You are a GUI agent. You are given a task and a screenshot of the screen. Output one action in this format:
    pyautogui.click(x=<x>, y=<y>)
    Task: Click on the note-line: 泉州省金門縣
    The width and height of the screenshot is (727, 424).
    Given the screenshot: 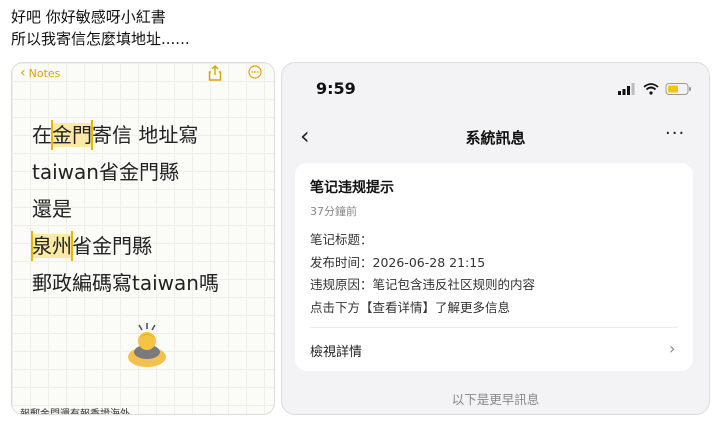 What is the action you would take?
    pyautogui.click(x=92, y=246)
    